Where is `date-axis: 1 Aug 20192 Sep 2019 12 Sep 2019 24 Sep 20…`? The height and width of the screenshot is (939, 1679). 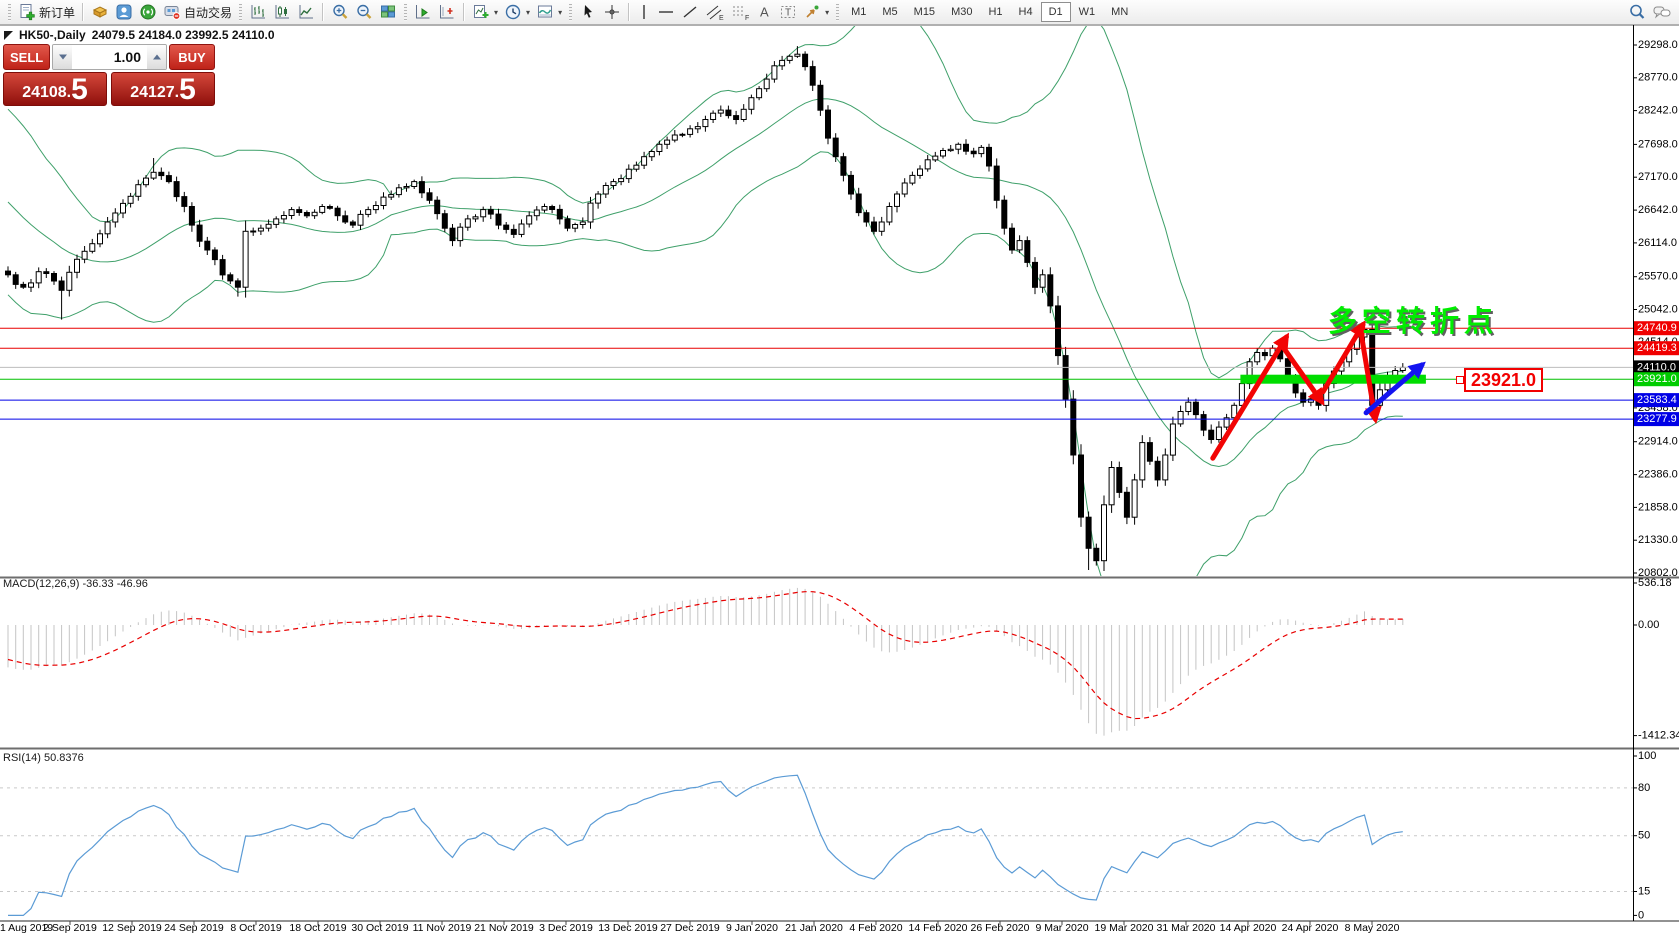
date-axis: 1 Aug 20192 Sep 2019 12 Sep 2019 24 Sep 20… is located at coordinates (700, 927).